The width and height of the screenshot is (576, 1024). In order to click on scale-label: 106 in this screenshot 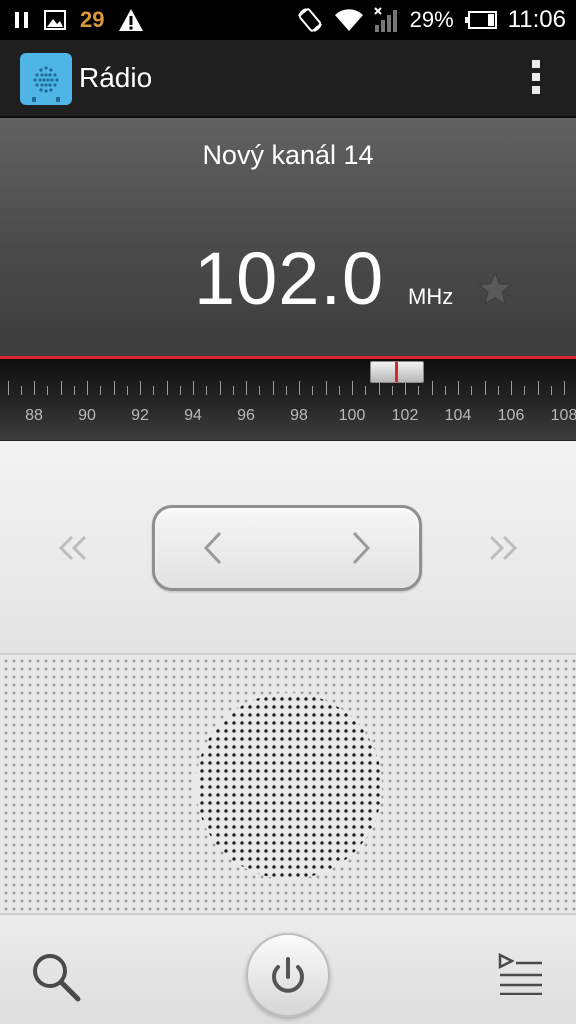, I will do `click(511, 415)`.